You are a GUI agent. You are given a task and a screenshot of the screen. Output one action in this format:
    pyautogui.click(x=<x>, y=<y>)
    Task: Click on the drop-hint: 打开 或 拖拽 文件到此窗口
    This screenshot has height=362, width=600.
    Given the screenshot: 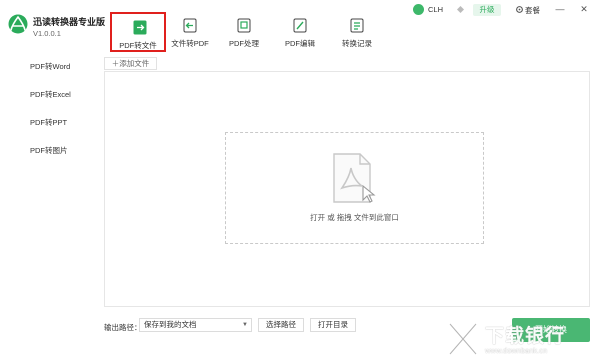 What is the action you would take?
    pyautogui.click(x=354, y=217)
    